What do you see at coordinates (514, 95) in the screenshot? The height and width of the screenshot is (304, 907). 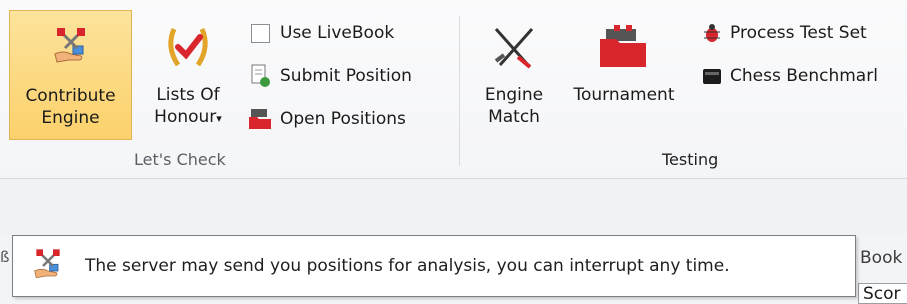 I see `engine-match-label-line1: Engine` at bounding box center [514, 95].